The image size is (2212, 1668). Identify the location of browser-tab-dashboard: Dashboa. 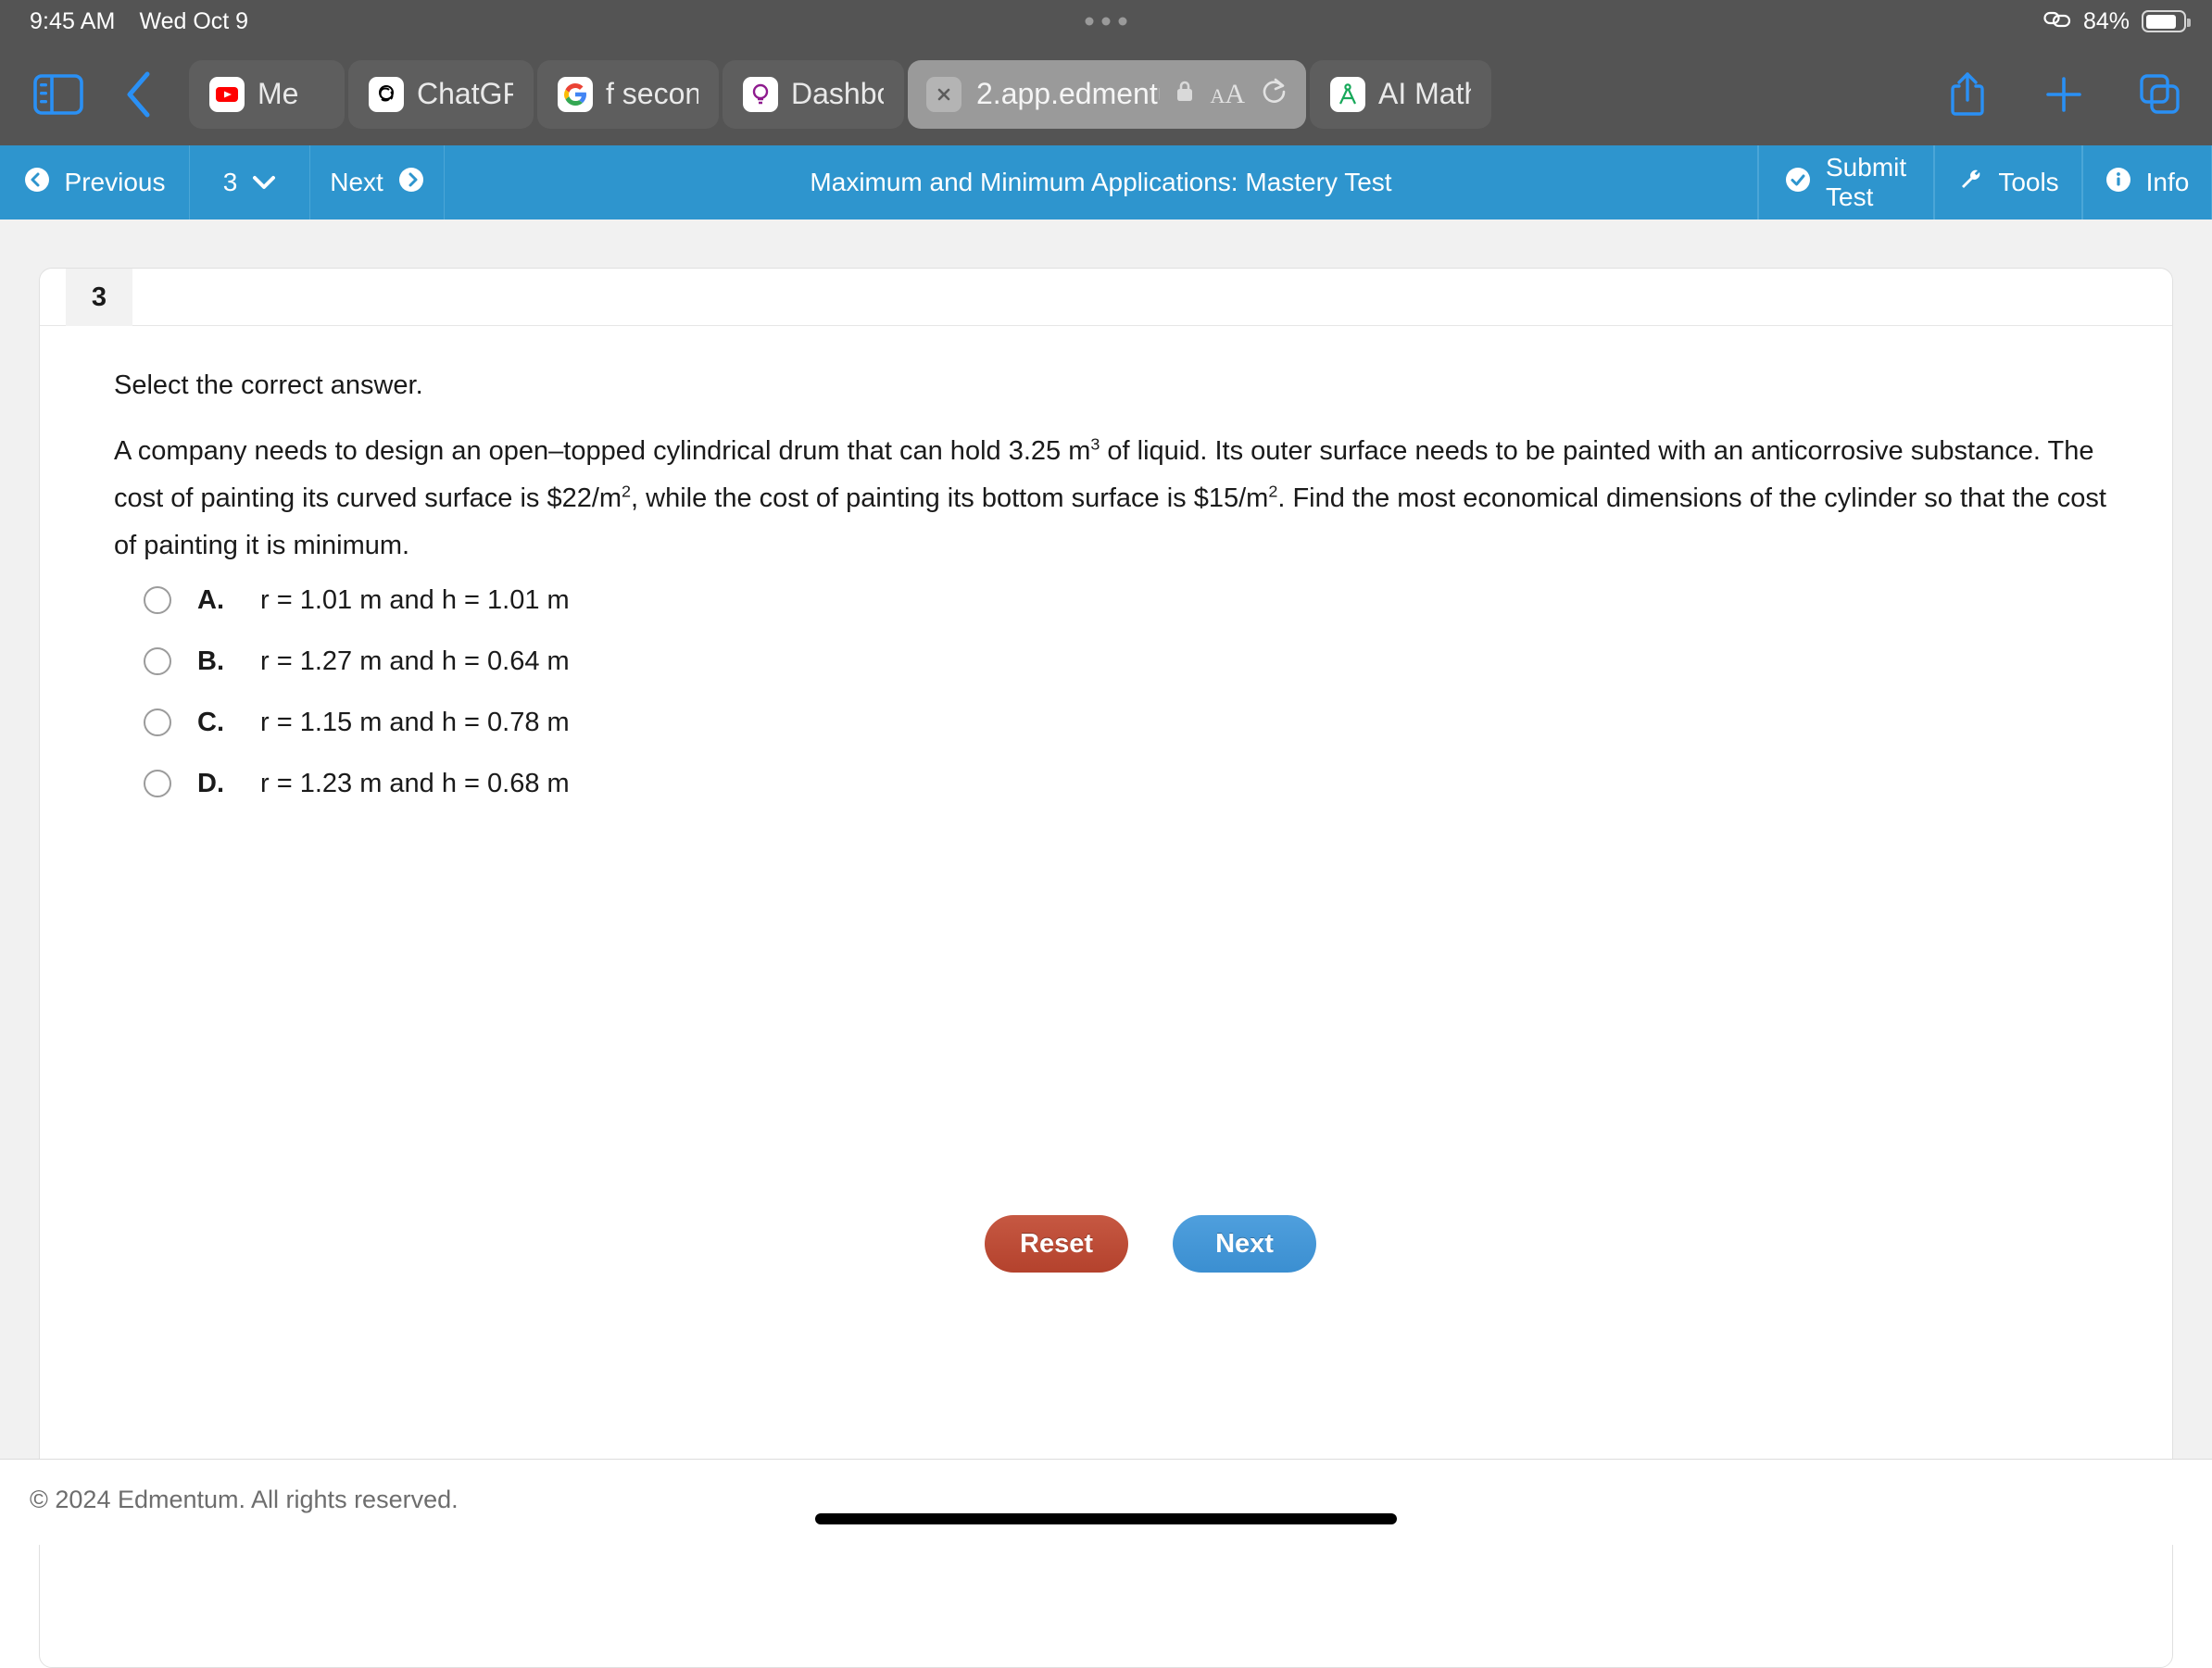
(814, 94).